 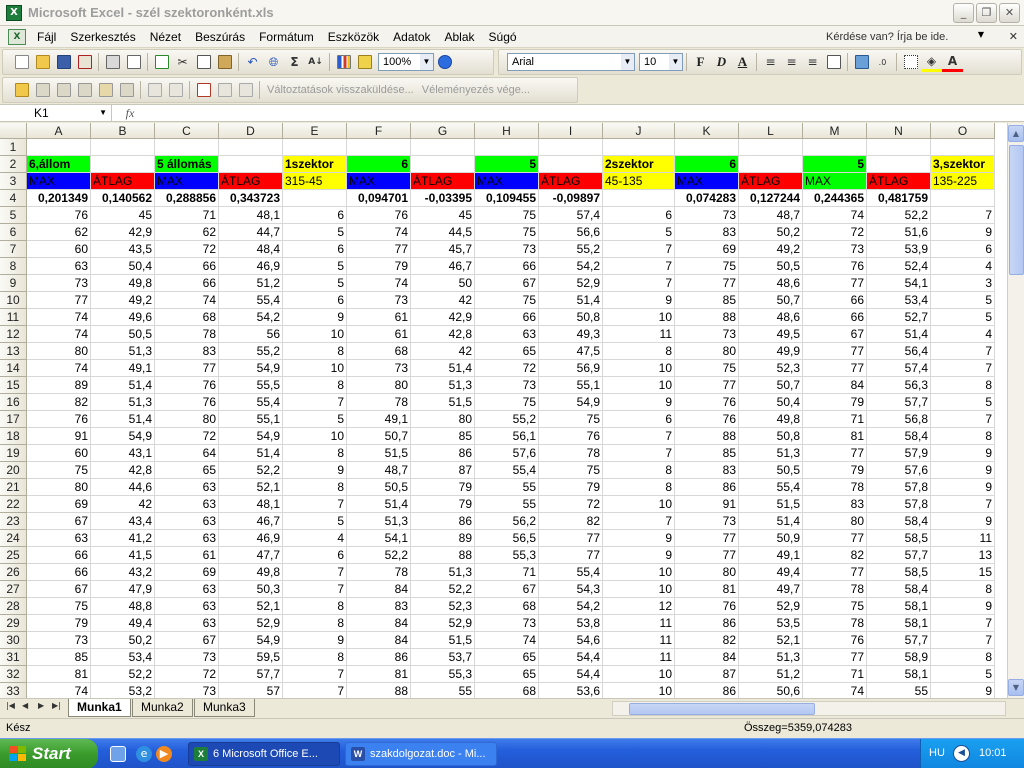 I want to click on row-header: 22, so click(x=13, y=504).